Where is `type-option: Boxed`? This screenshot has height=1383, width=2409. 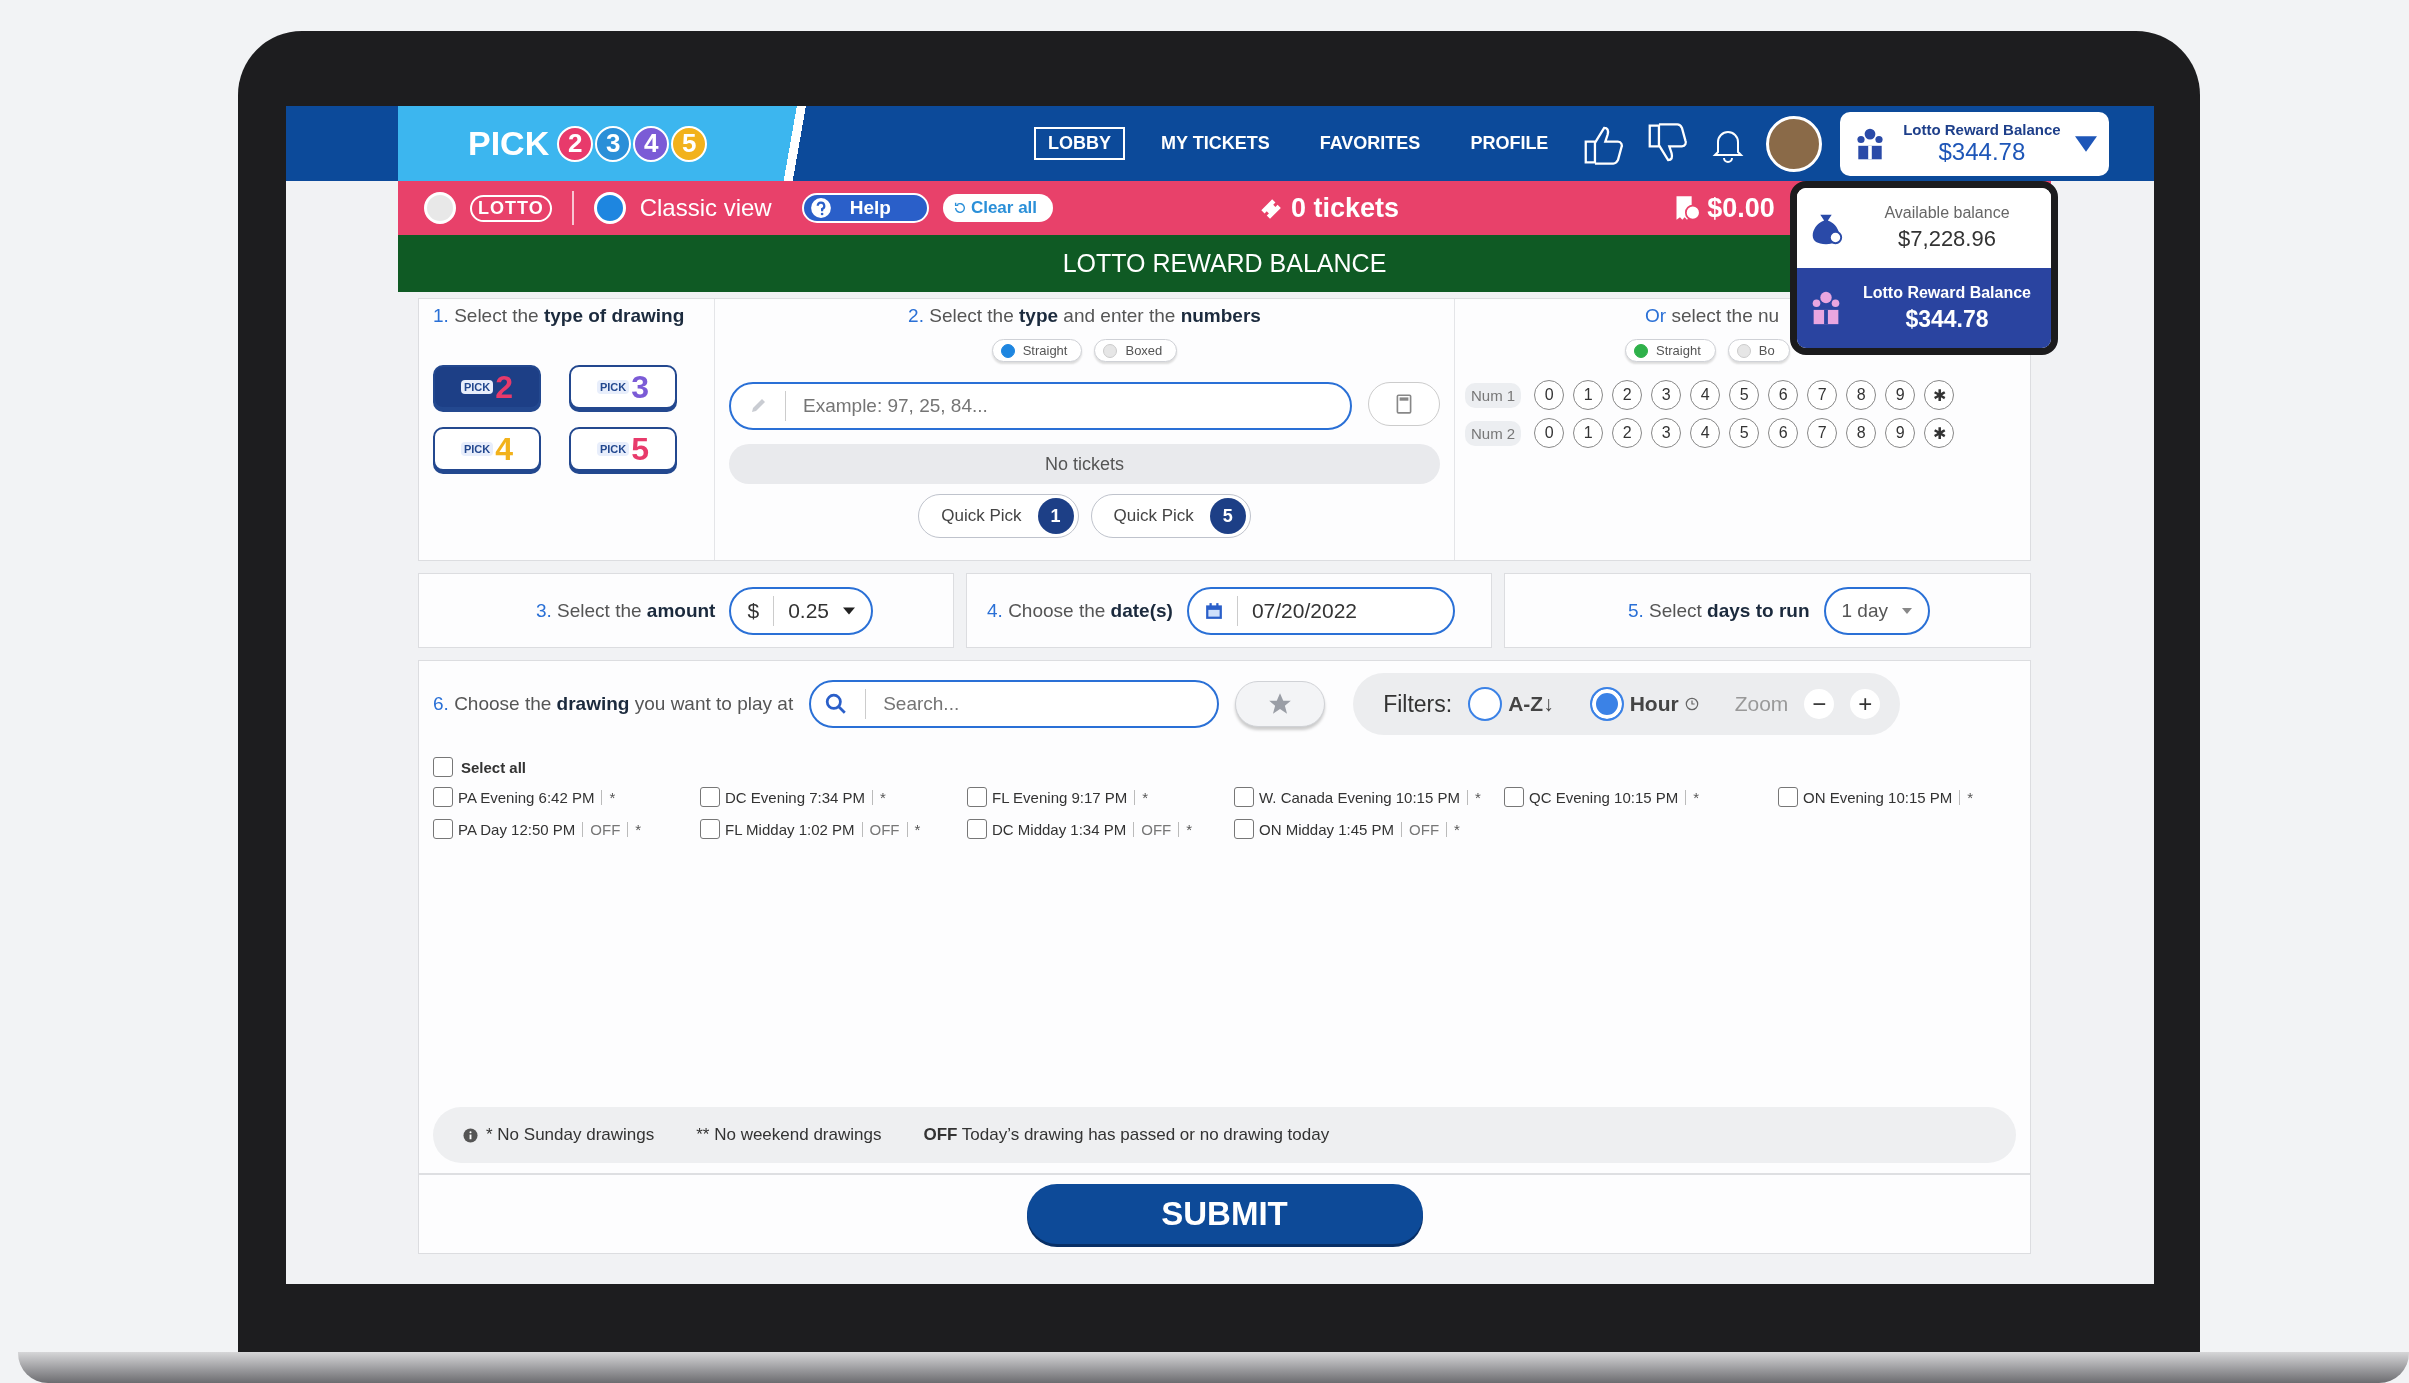
type-option: Boxed is located at coordinates (1136, 350).